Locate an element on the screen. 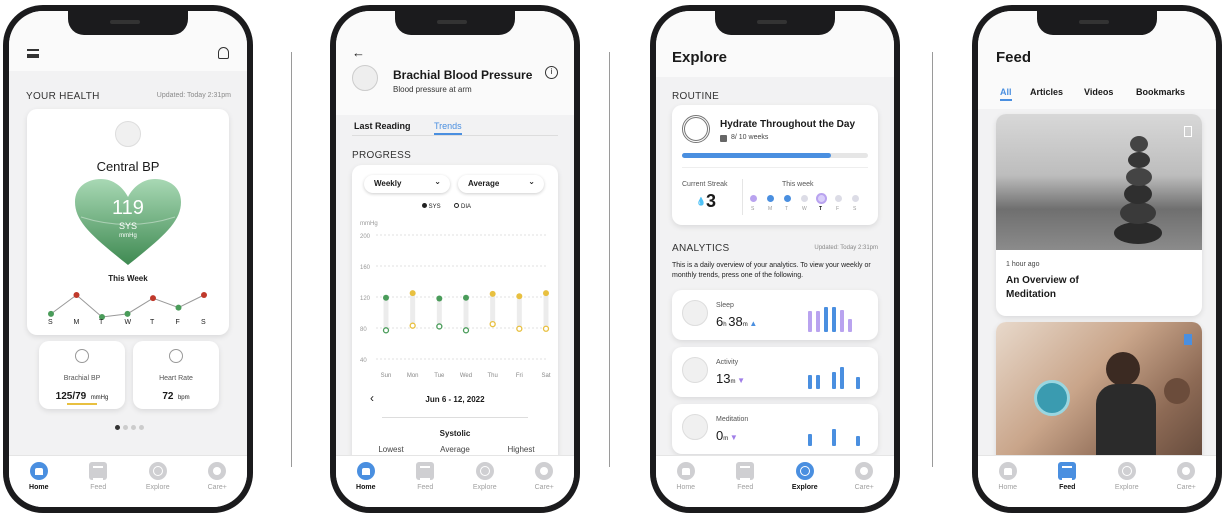 The height and width of the screenshot is (517, 1225). sleep-bars is located at coordinates (836, 319).